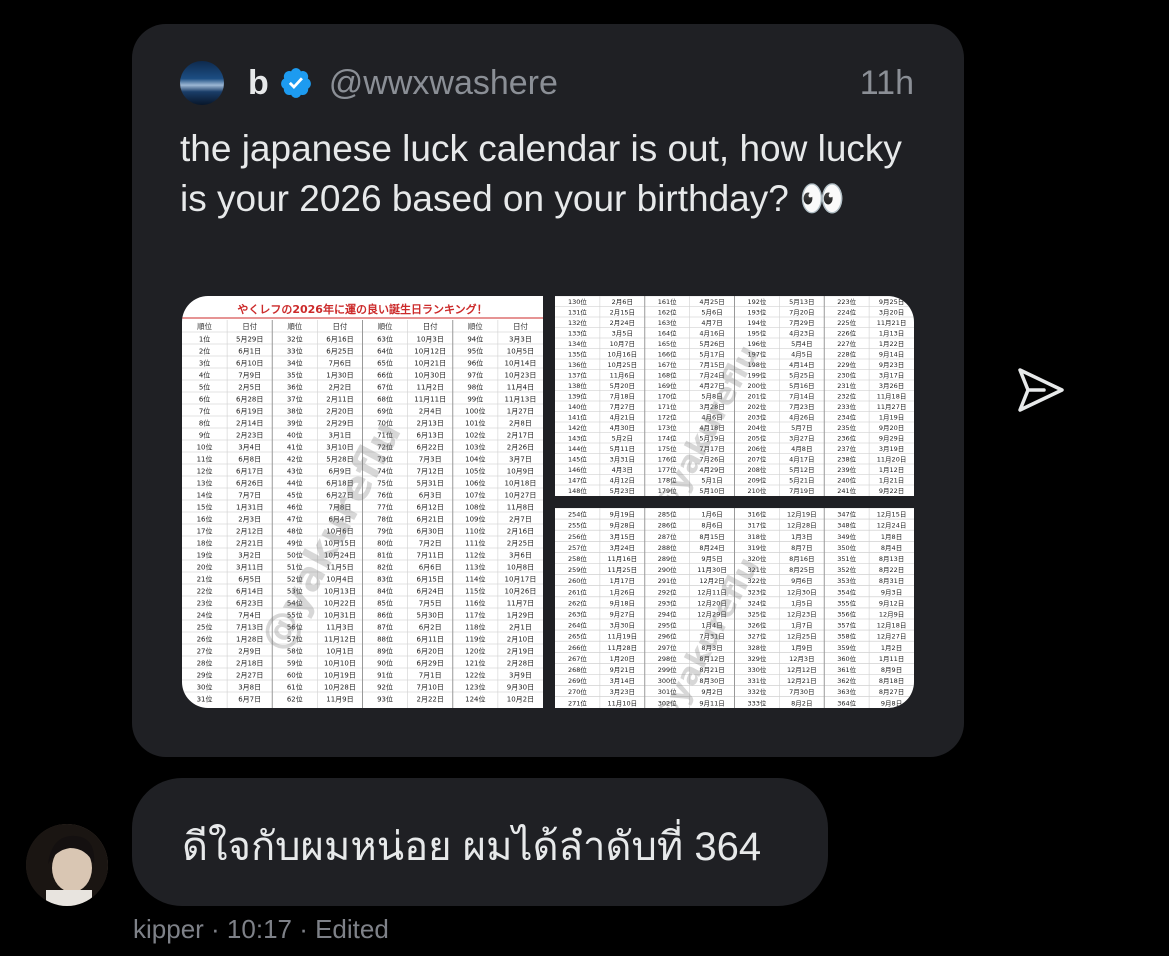 The height and width of the screenshot is (956, 1169). Describe the element at coordinates (846, 375) in the screenshot. I see `table-cell: 230位` at that location.